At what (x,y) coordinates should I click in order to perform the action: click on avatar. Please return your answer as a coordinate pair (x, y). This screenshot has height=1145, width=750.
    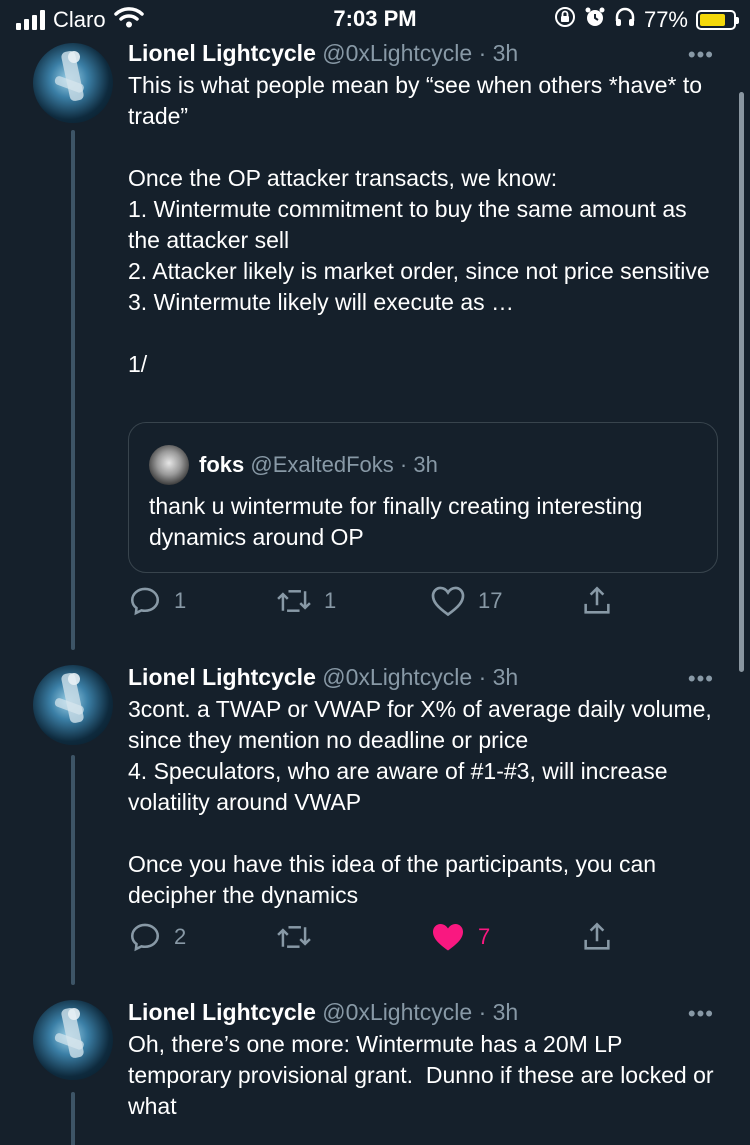
    Looking at the image, I should click on (73, 1040).